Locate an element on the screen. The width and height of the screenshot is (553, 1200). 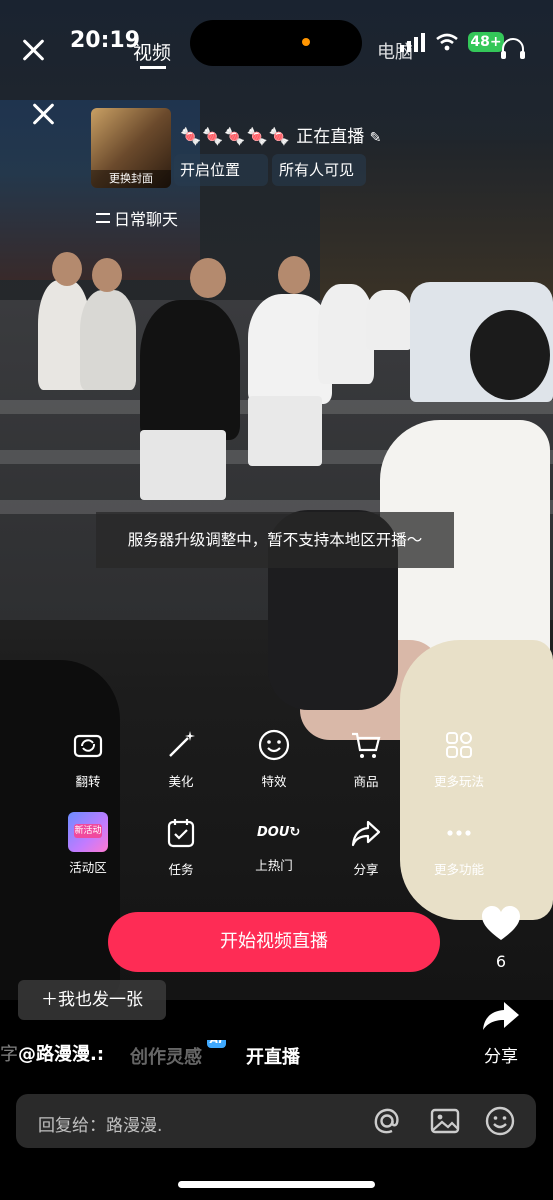
like-button: 6 is located at coordinates (501, 938).